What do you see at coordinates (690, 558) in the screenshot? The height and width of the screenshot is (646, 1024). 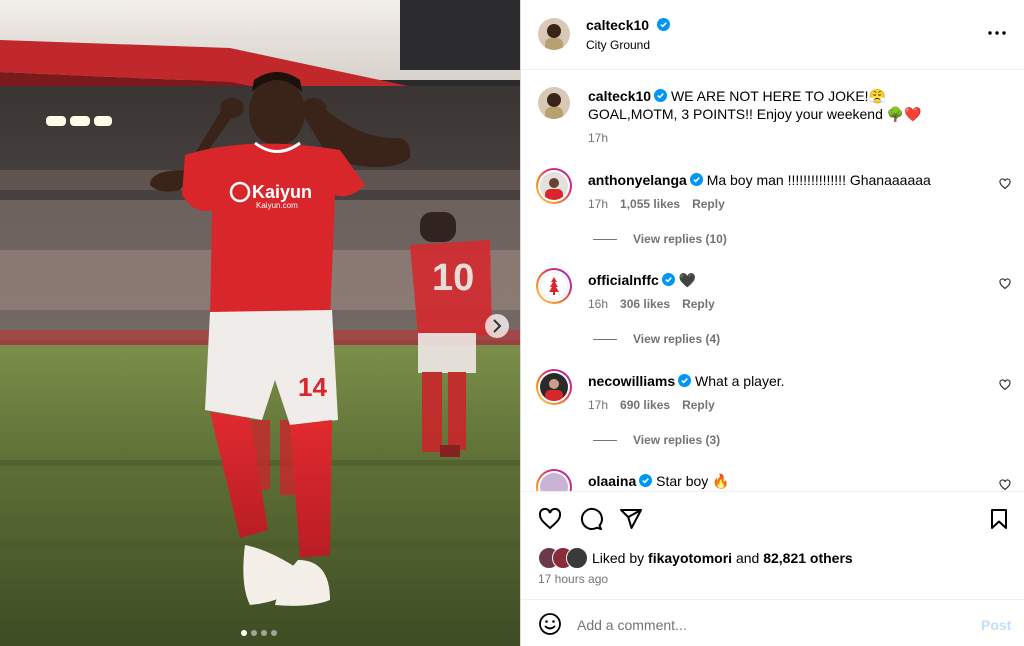 I see `liked-by-username: fikayotomori` at bounding box center [690, 558].